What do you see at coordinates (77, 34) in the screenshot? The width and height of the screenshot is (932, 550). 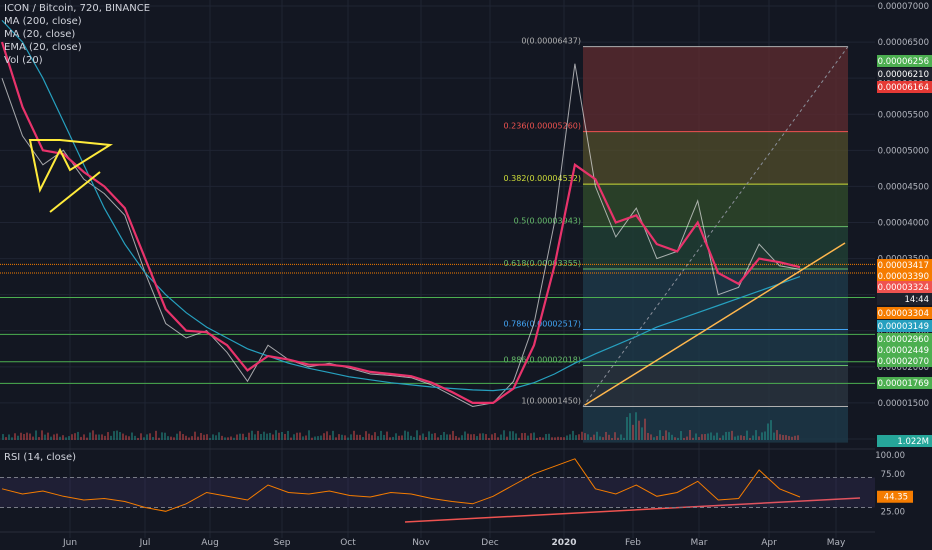 I see `ma20-legend: MA (20, close)` at bounding box center [77, 34].